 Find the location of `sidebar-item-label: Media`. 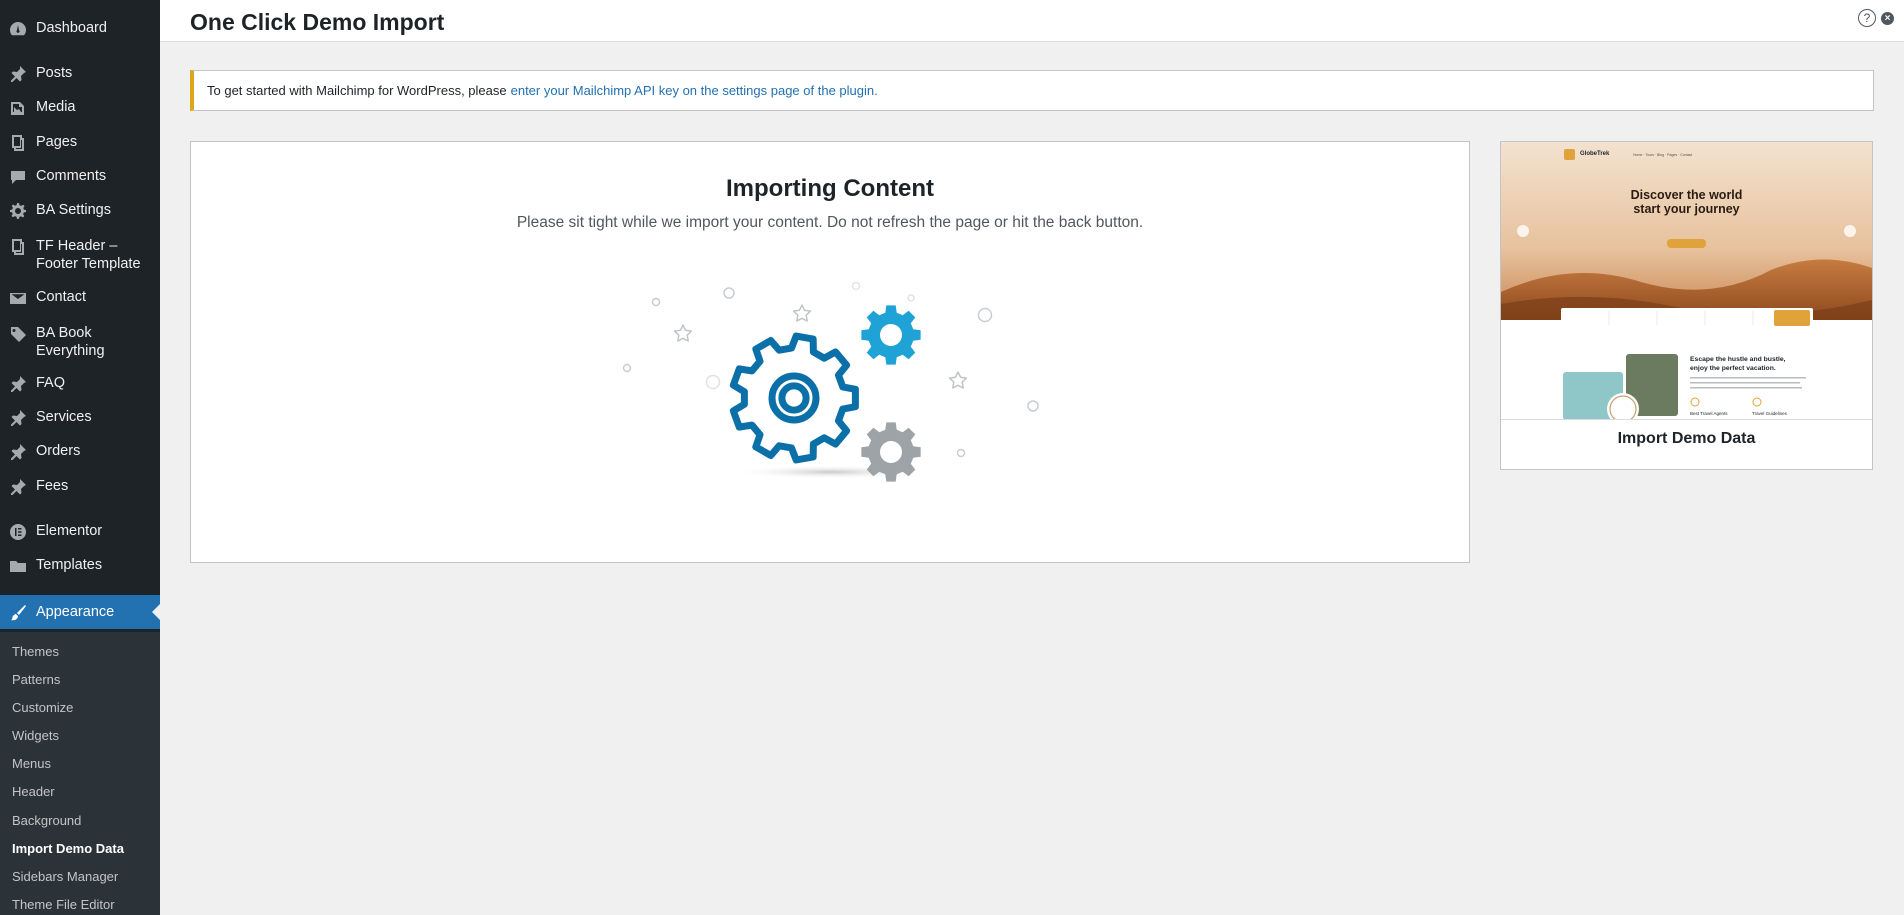

sidebar-item-label: Media is located at coordinates (56, 107).